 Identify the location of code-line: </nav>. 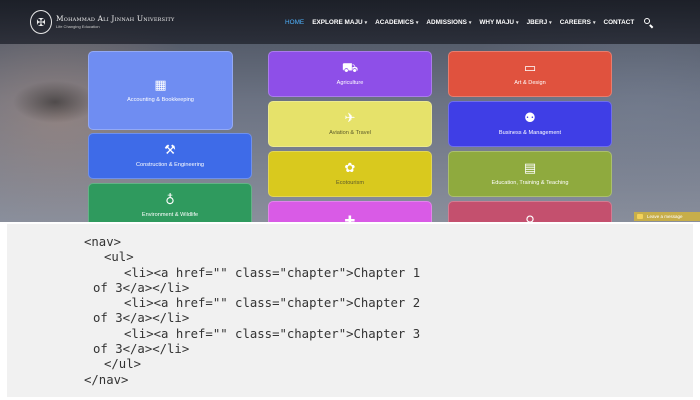
(106, 379).